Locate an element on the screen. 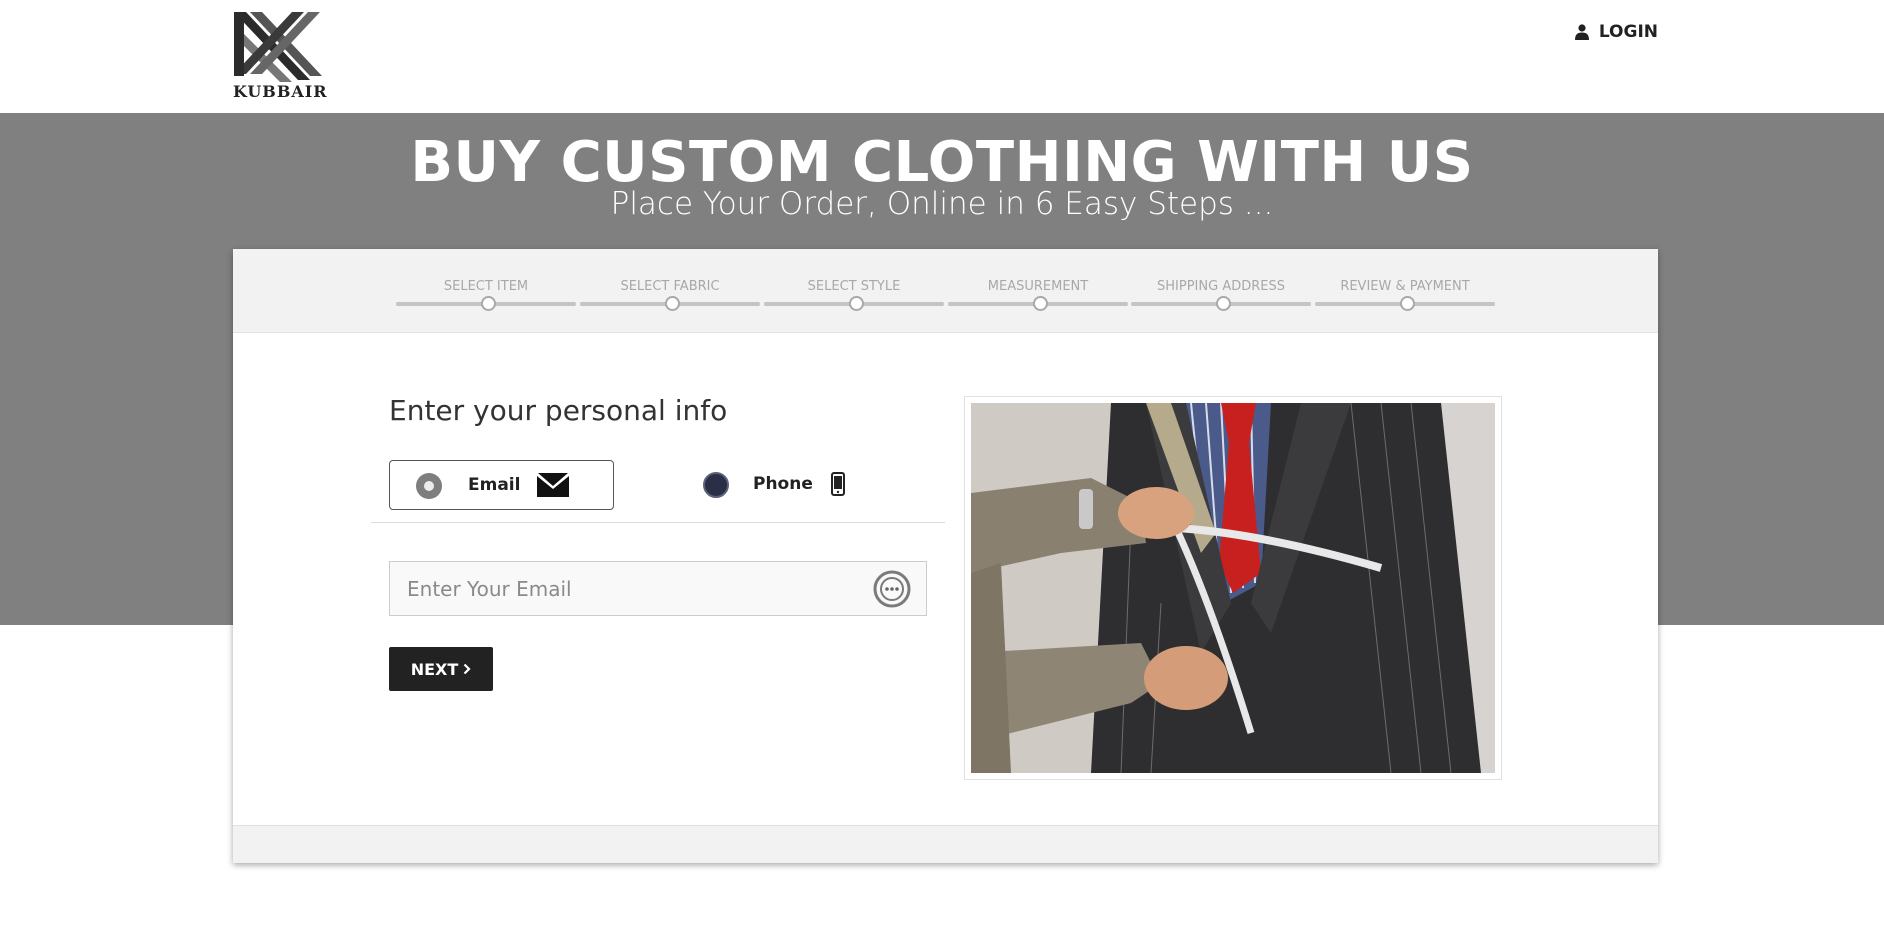 Image resolution: width=1884 pixels, height=926 pixels. step-select-item: SELECT ITEM is located at coordinates (486, 299).